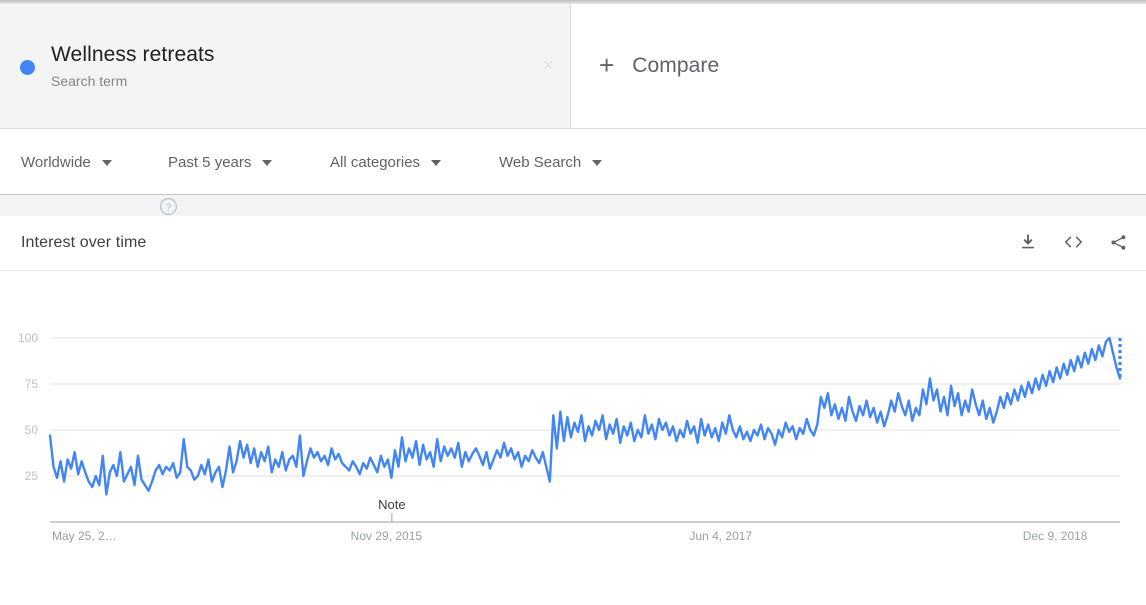 Image resolution: width=1146 pixels, height=605 pixels. Describe the element at coordinates (1118, 242) in the screenshot. I see `share-icon` at that location.